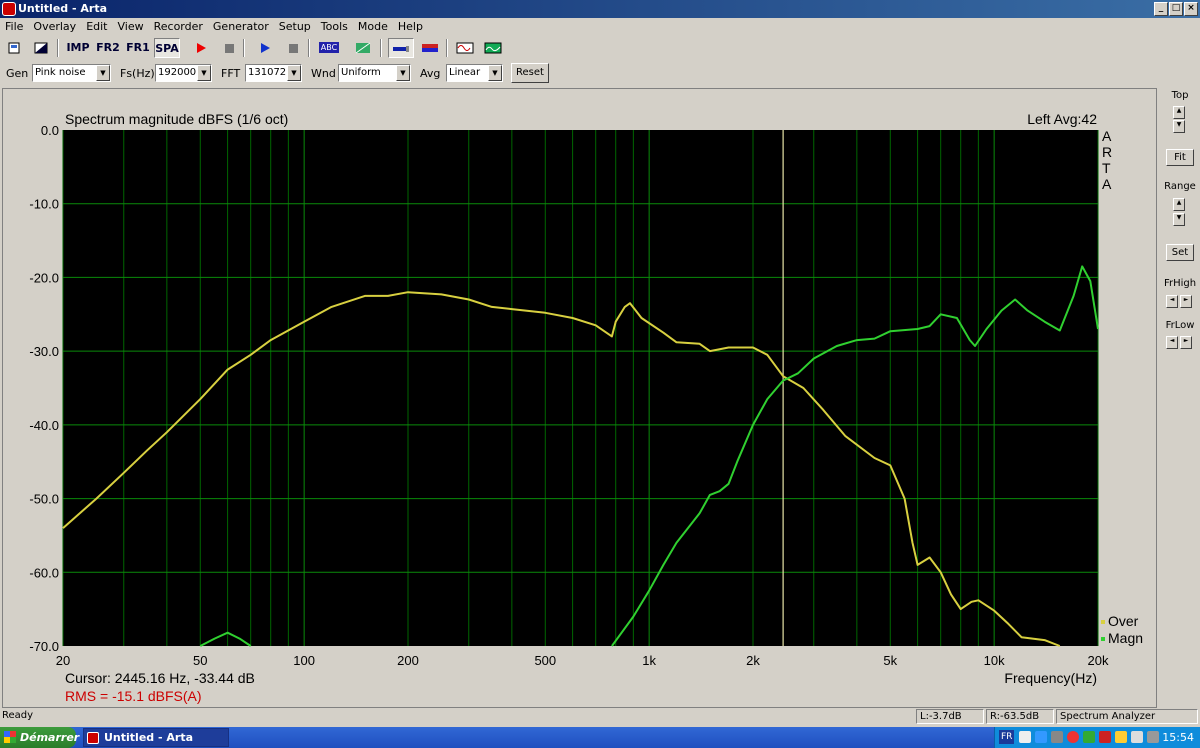 Image resolution: width=1200 pixels, height=748 pixels. I want to click on menu-overlay: Overlay, so click(54, 26).